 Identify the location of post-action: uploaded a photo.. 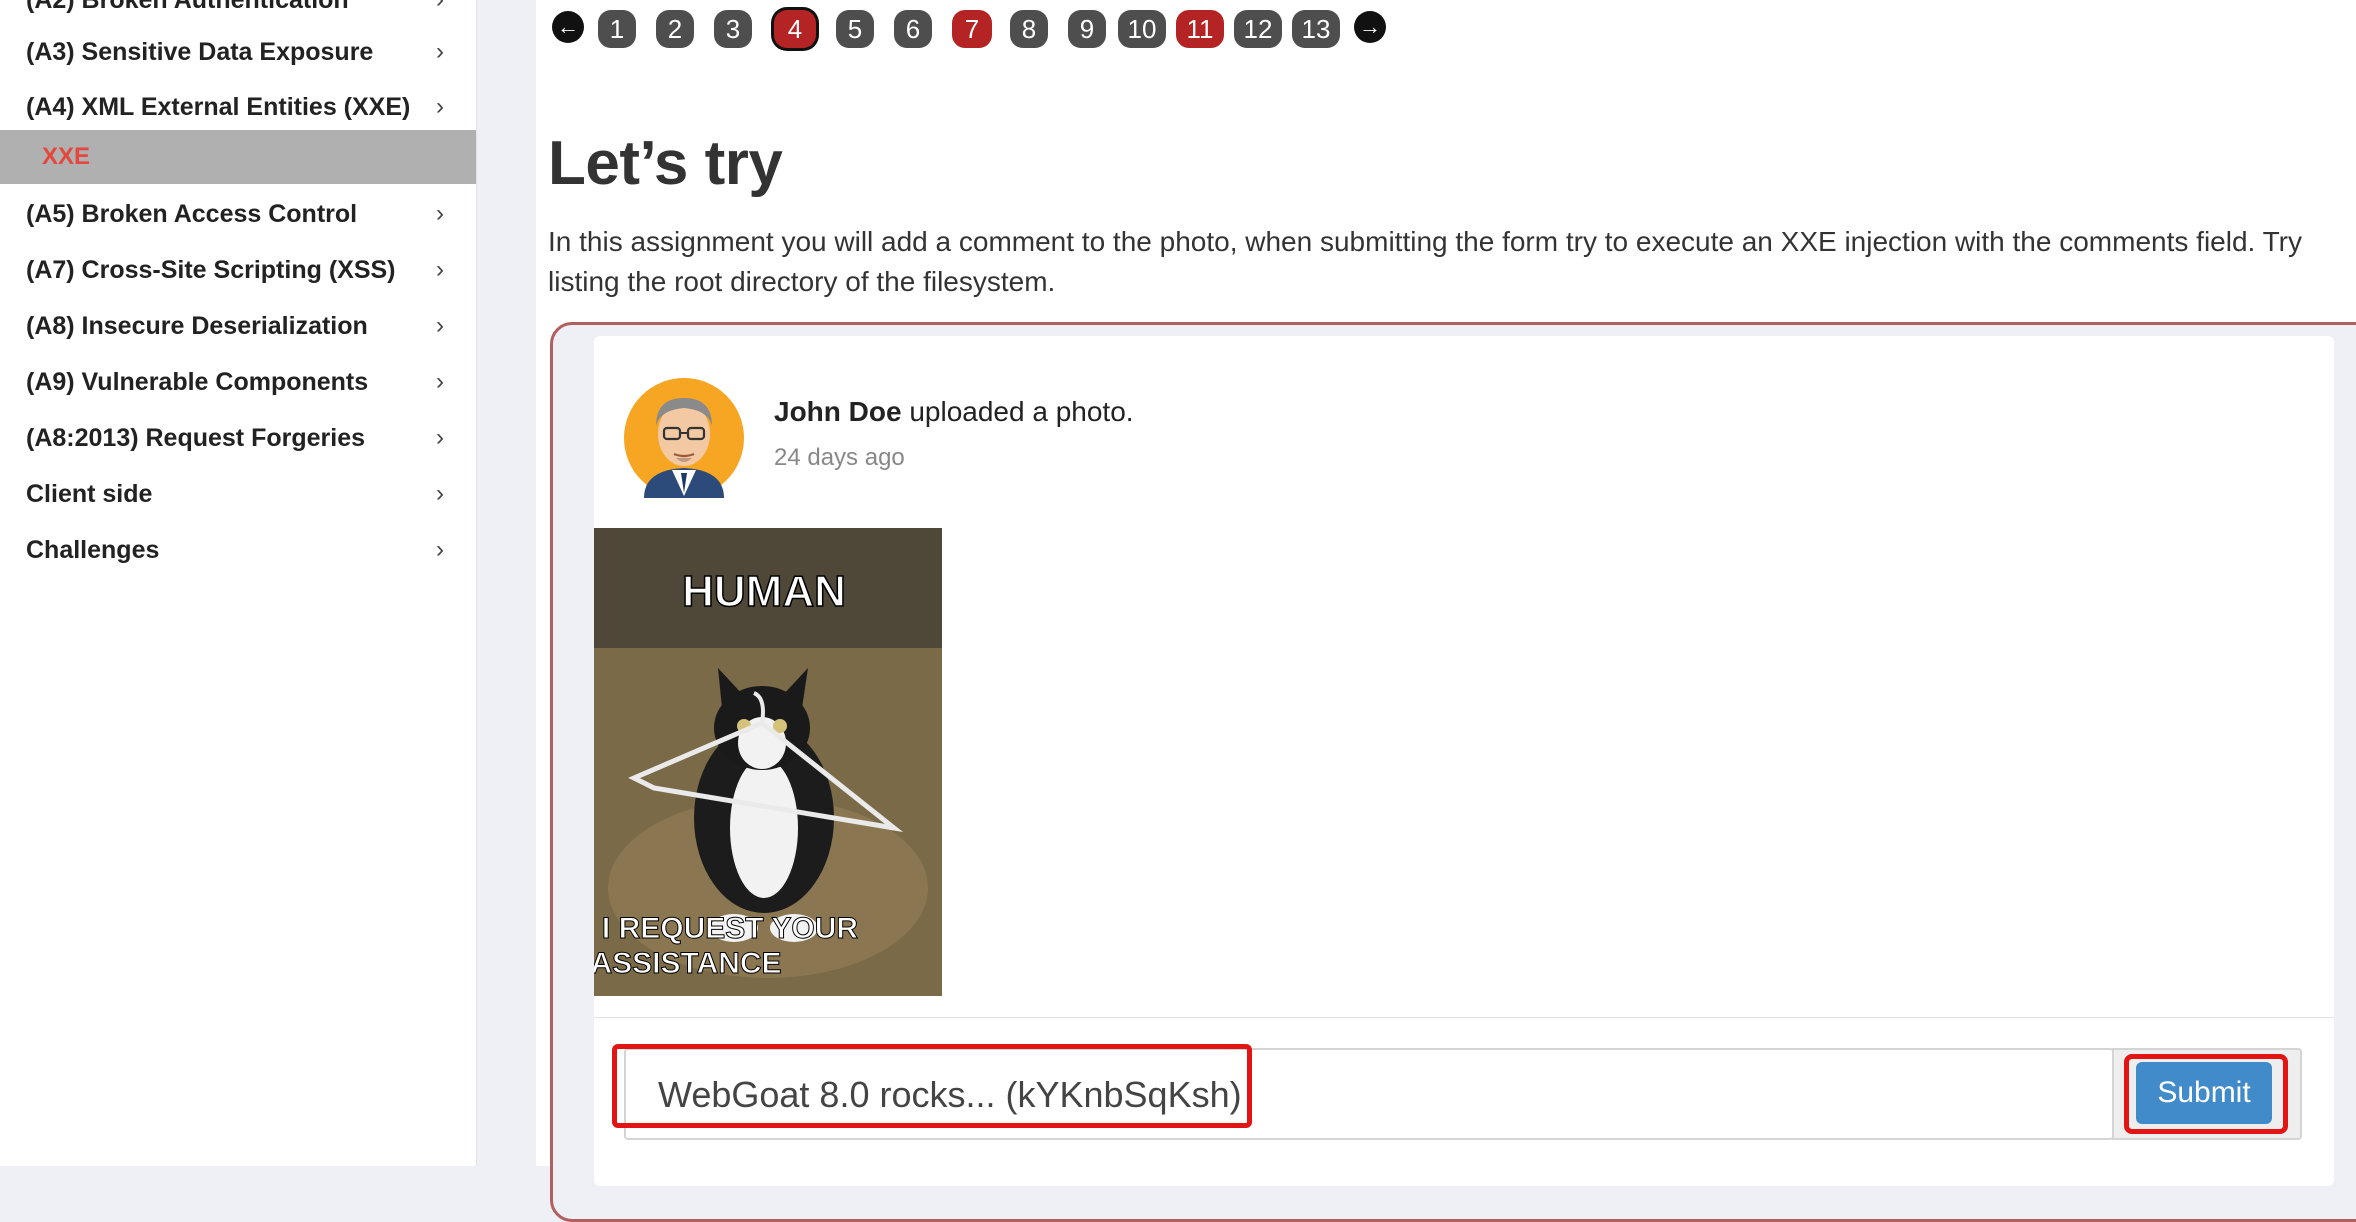
(1021, 411).